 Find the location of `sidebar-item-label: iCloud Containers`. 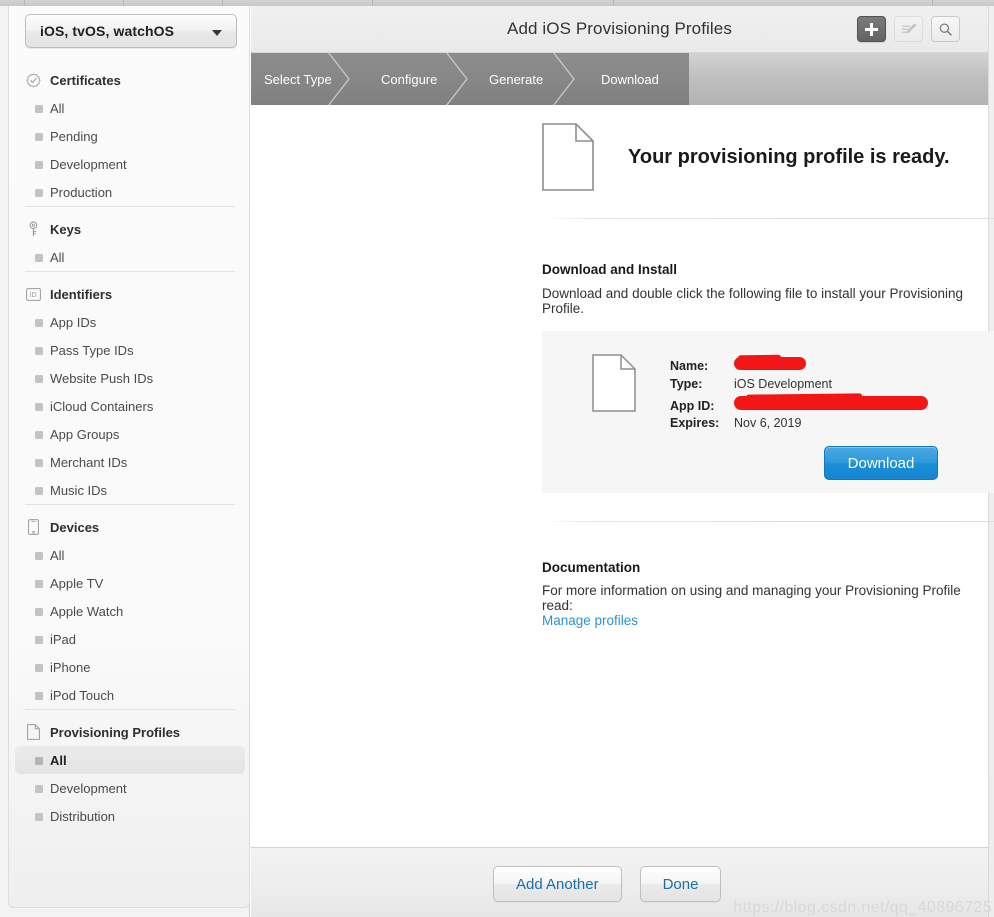

sidebar-item-label: iCloud Containers is located at coordinates (102, 406).